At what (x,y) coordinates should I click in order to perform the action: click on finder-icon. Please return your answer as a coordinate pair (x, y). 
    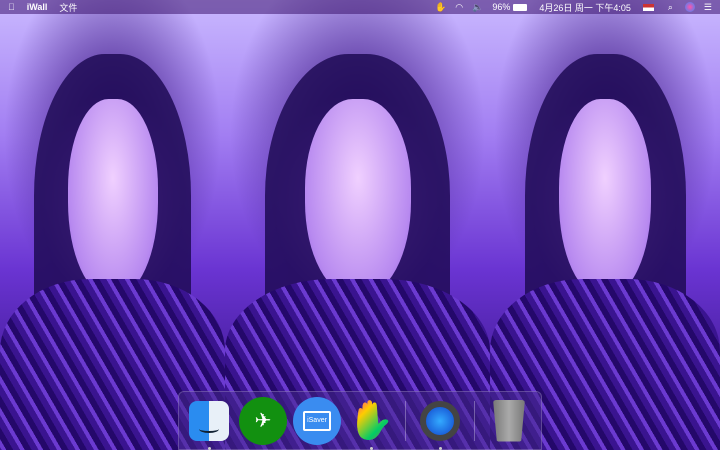
    Looking at the image, I should click on (209, 420).